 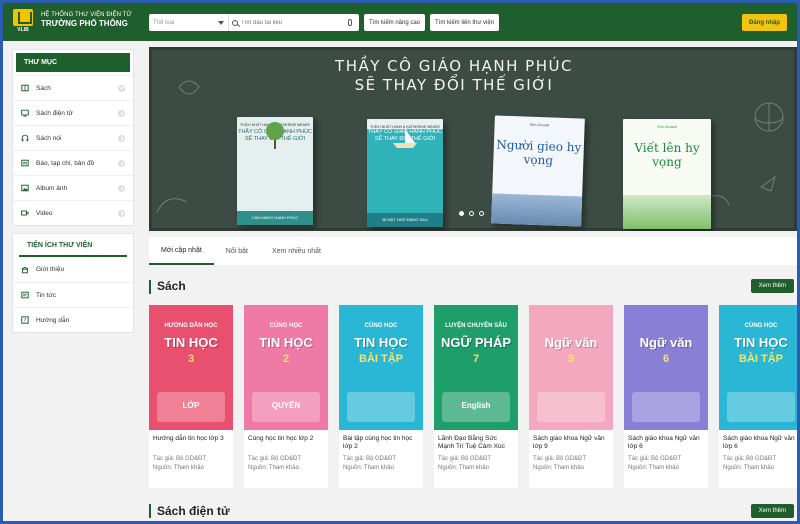 What do you see at coordinates (476, 442) in the screenshot?
I see `book-title: Lãnh Đạo Bằng Sức Mạnh Trí Tuệ Cảm Xúc` at bounding box center [476, 442].